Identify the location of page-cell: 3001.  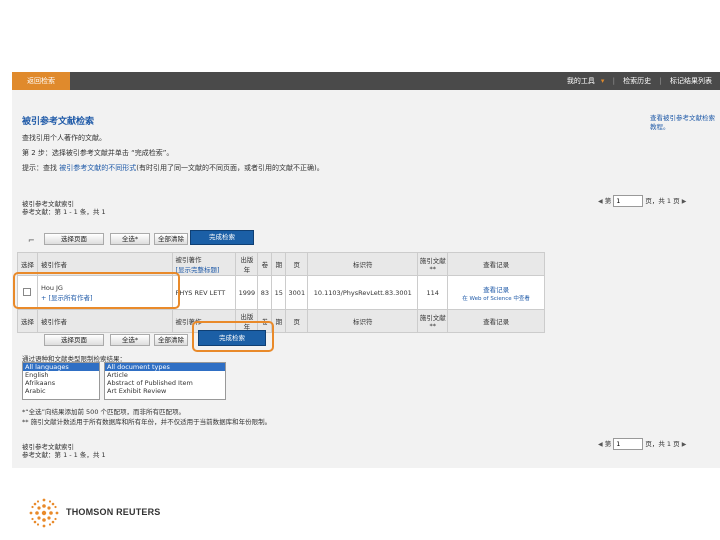
(297, 292).